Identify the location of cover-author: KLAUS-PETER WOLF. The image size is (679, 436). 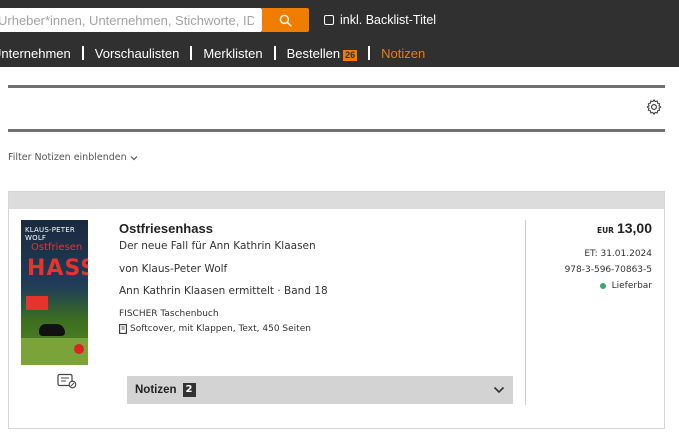
(50, 234).